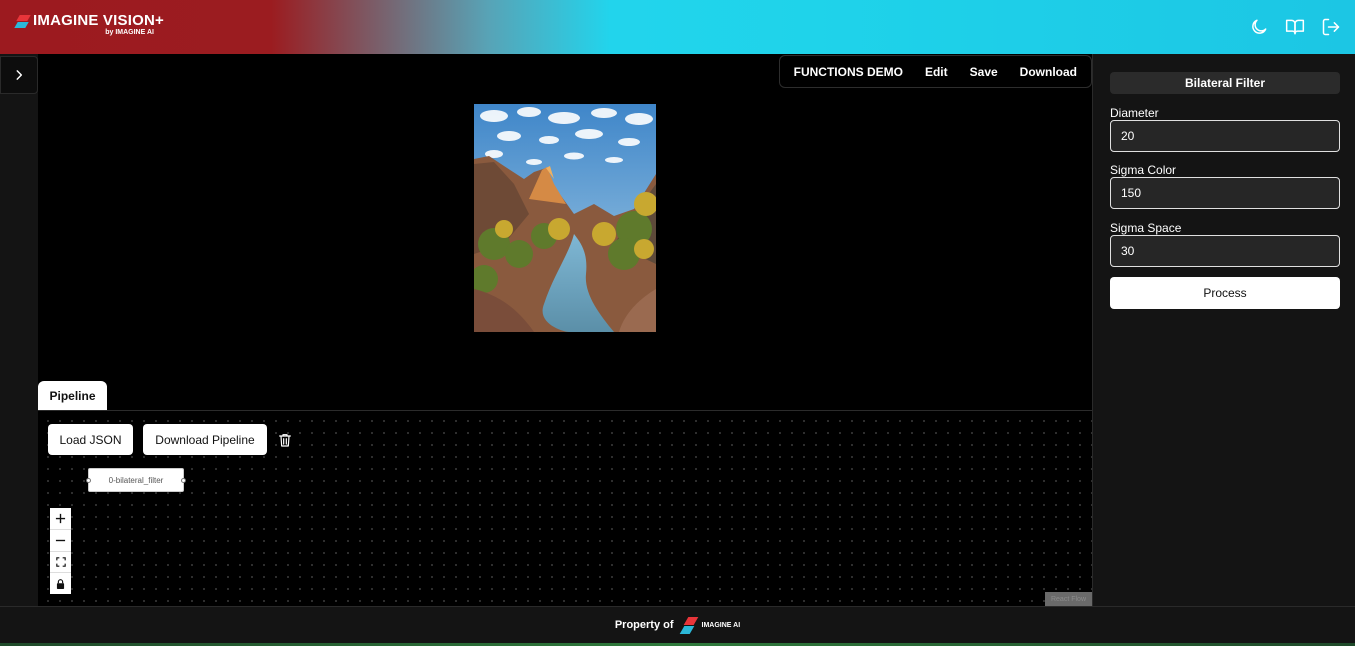  I want to click on lock-icon, so click(60, 583).